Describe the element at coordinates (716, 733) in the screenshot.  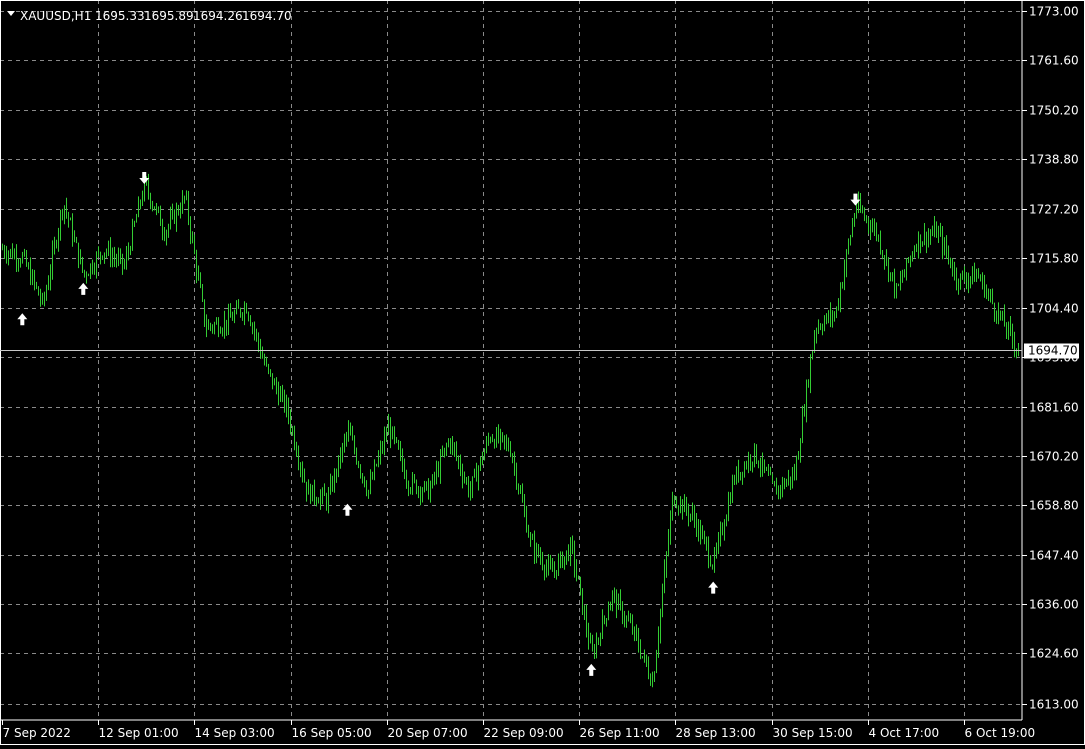
I see `time-tick-label: 28 Sep 13:00` at that location.